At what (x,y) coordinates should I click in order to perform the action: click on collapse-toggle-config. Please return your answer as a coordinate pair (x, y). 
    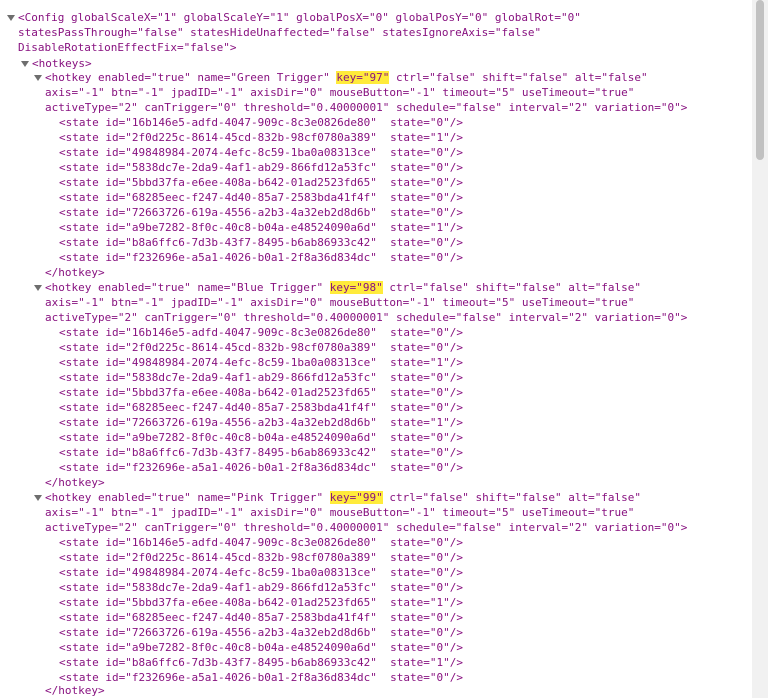
    Looking at the image, I should click on (11, 18).